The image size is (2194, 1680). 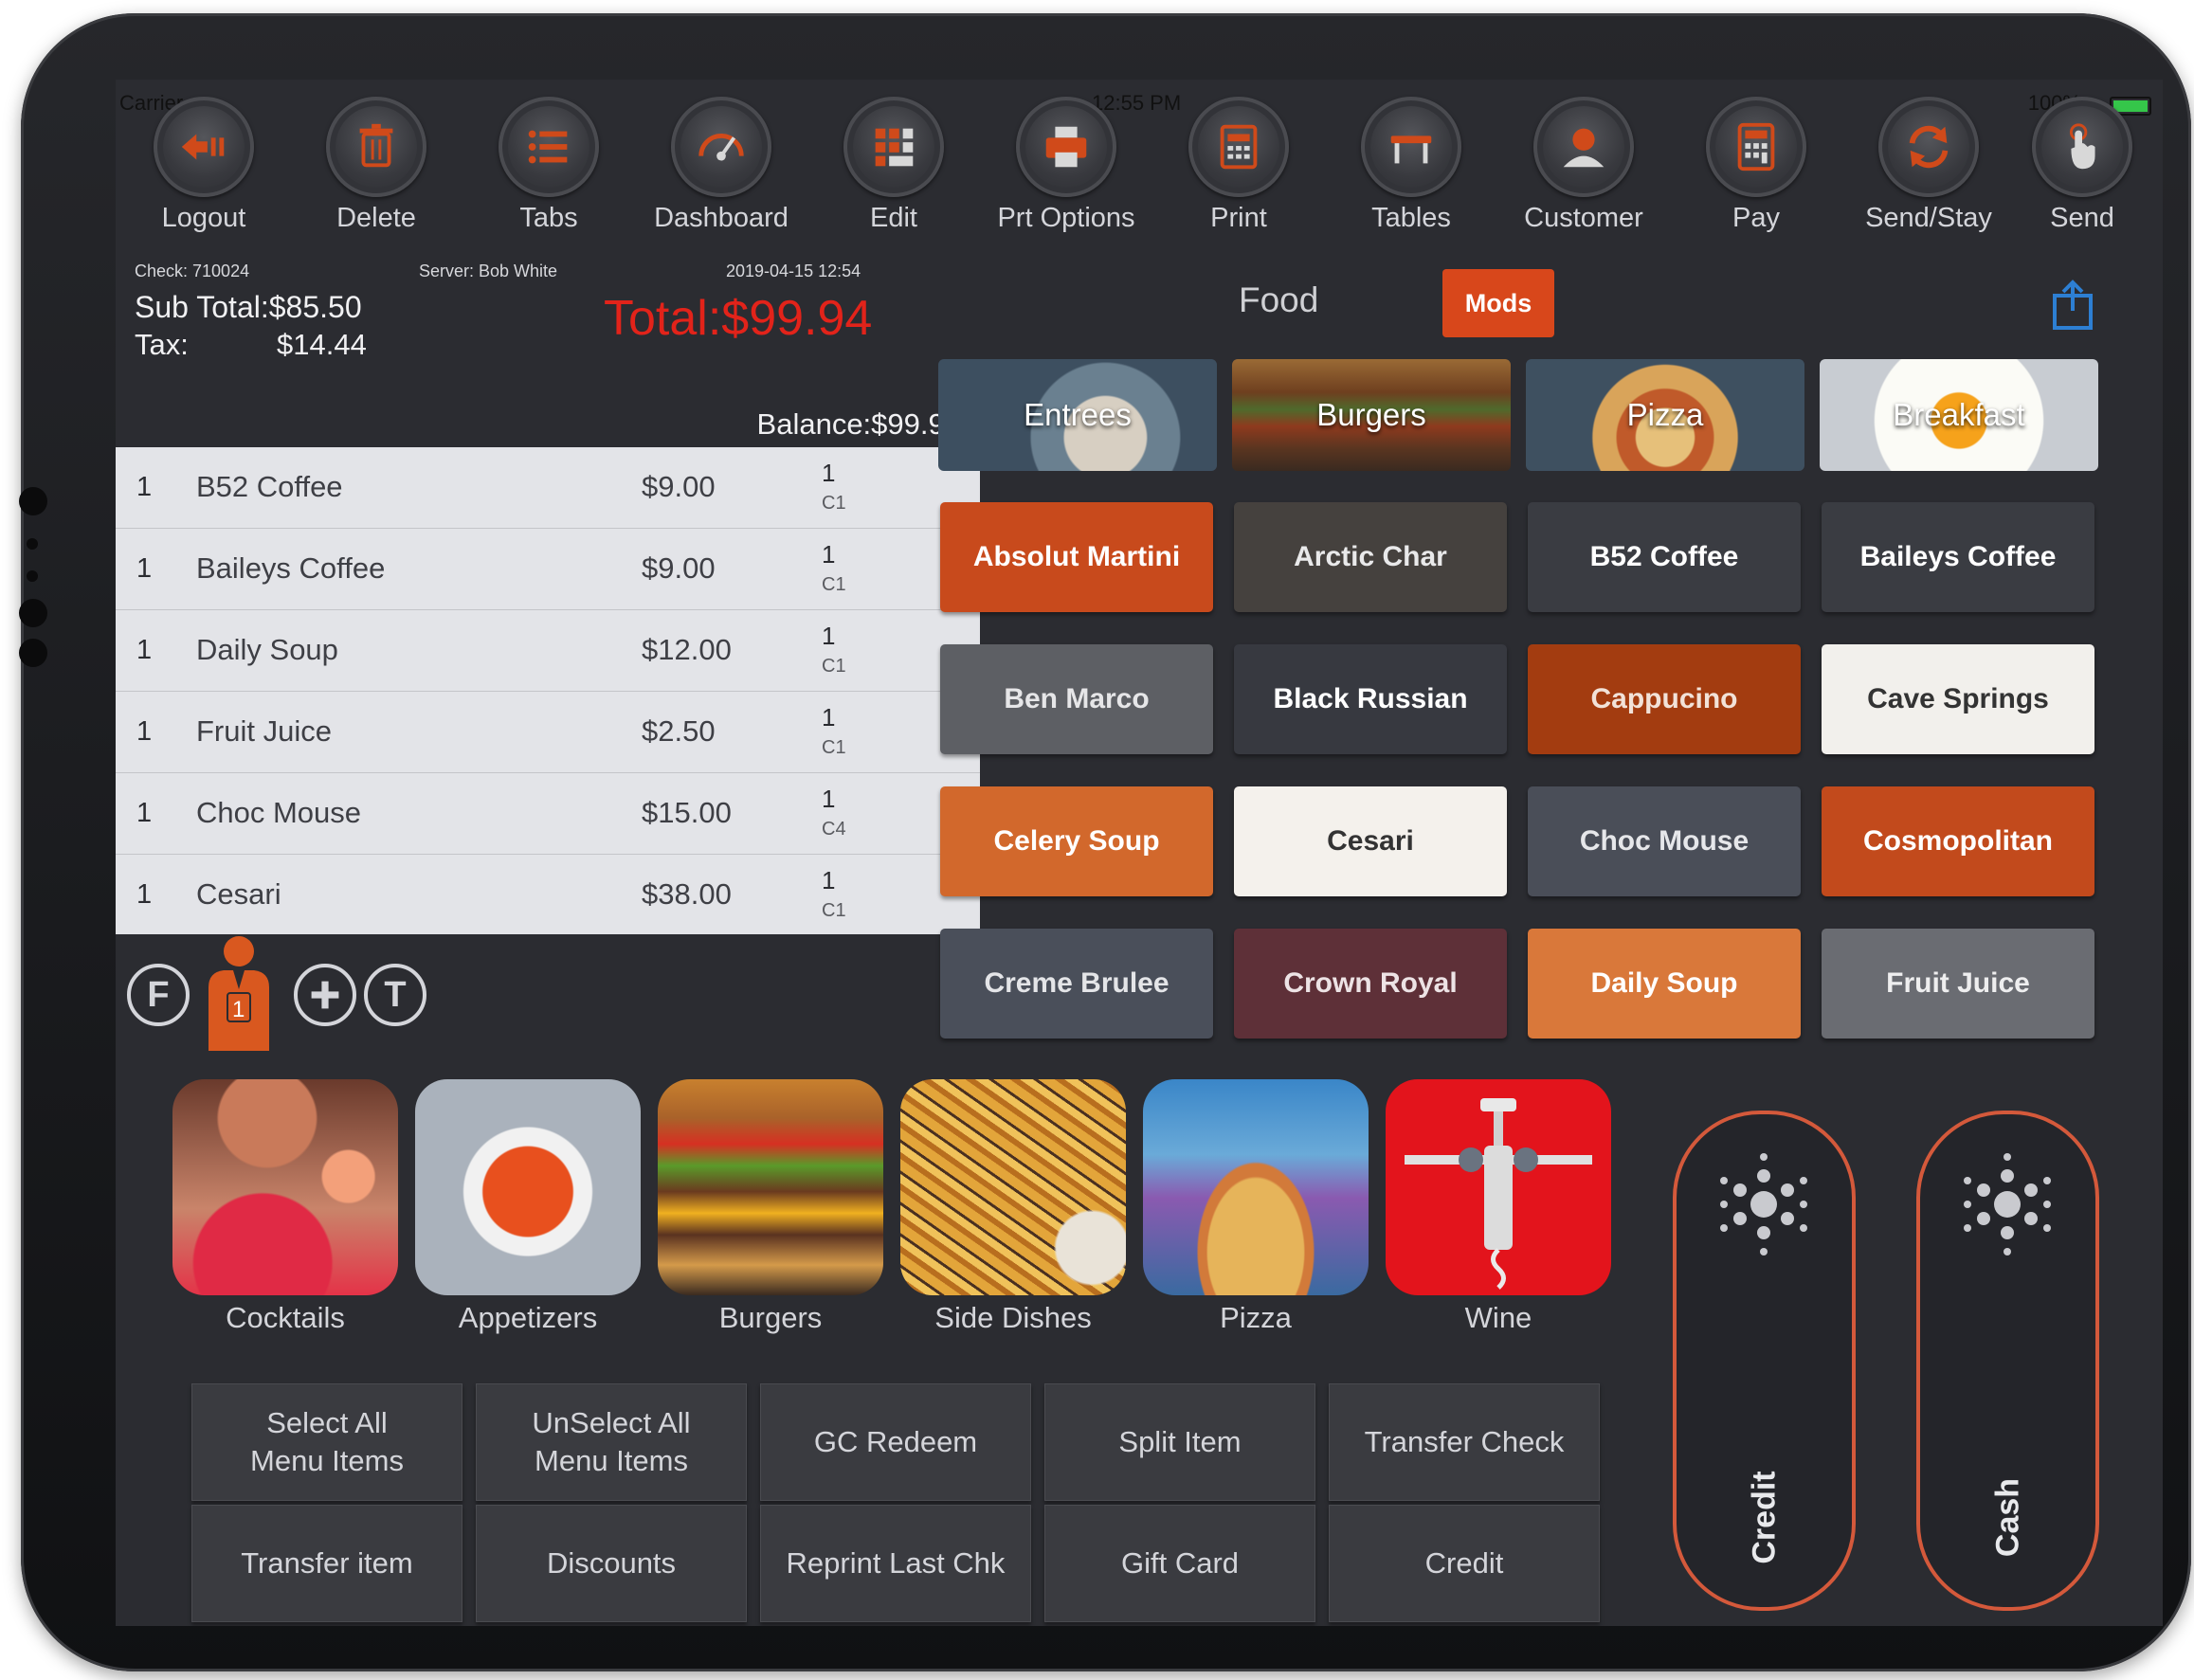 I want to click on tabs-button: Tabs, so click(x=548, y=165).